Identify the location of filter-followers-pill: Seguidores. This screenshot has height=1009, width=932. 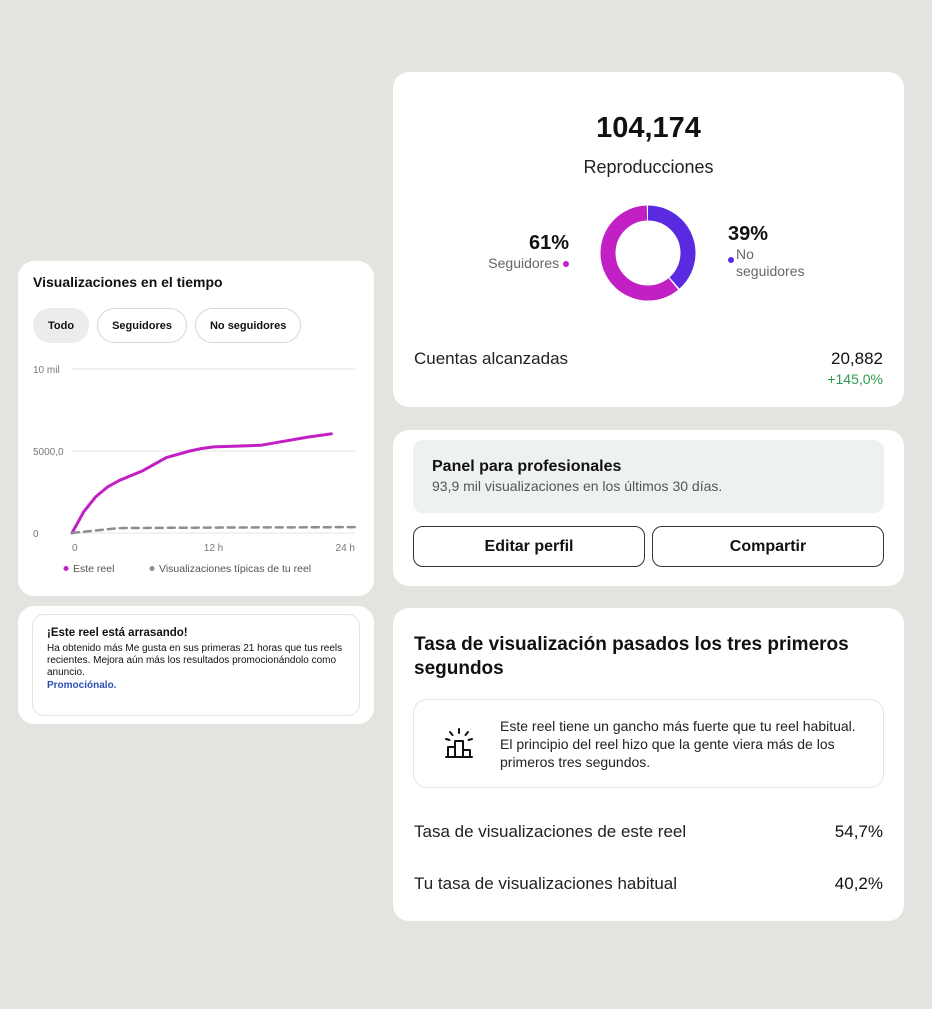
(142, 325).